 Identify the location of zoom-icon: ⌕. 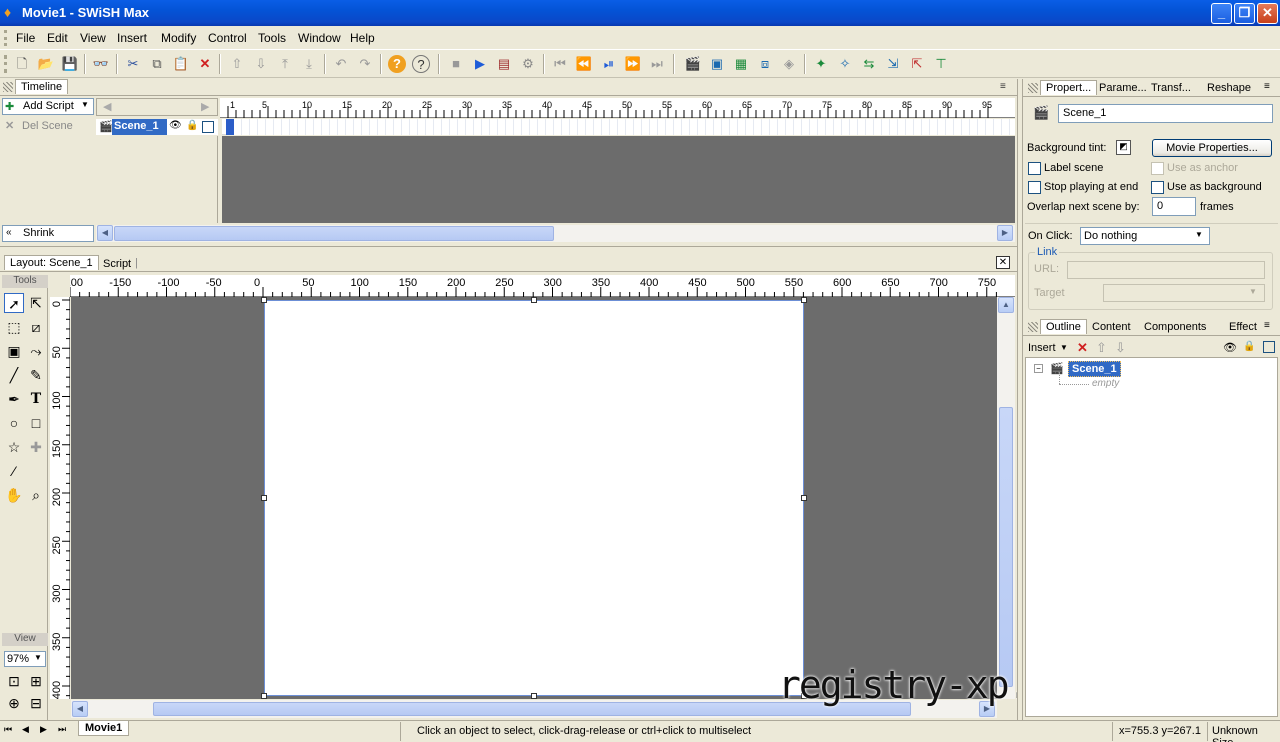
(36, 495).